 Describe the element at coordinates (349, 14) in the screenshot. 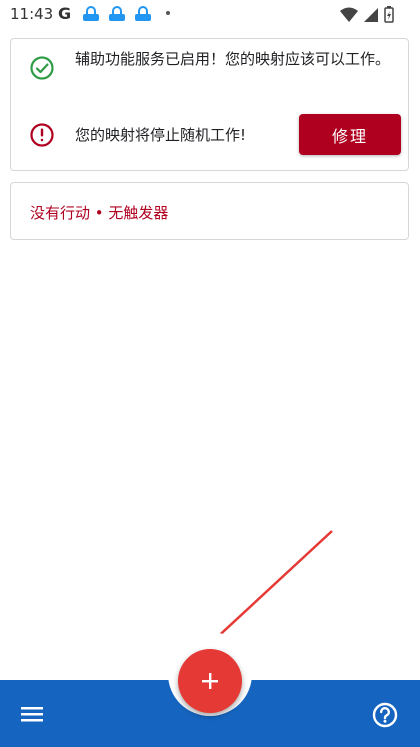

I see `wifi-icon` at that location.